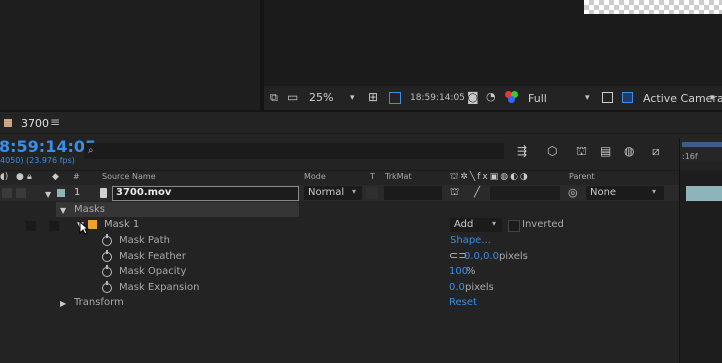 The image size is (722, 363). What do you see at coordinates (35, 123) in the screenshot?
I see `comp-tab-name: 3700` at bounding box center [35, 123].